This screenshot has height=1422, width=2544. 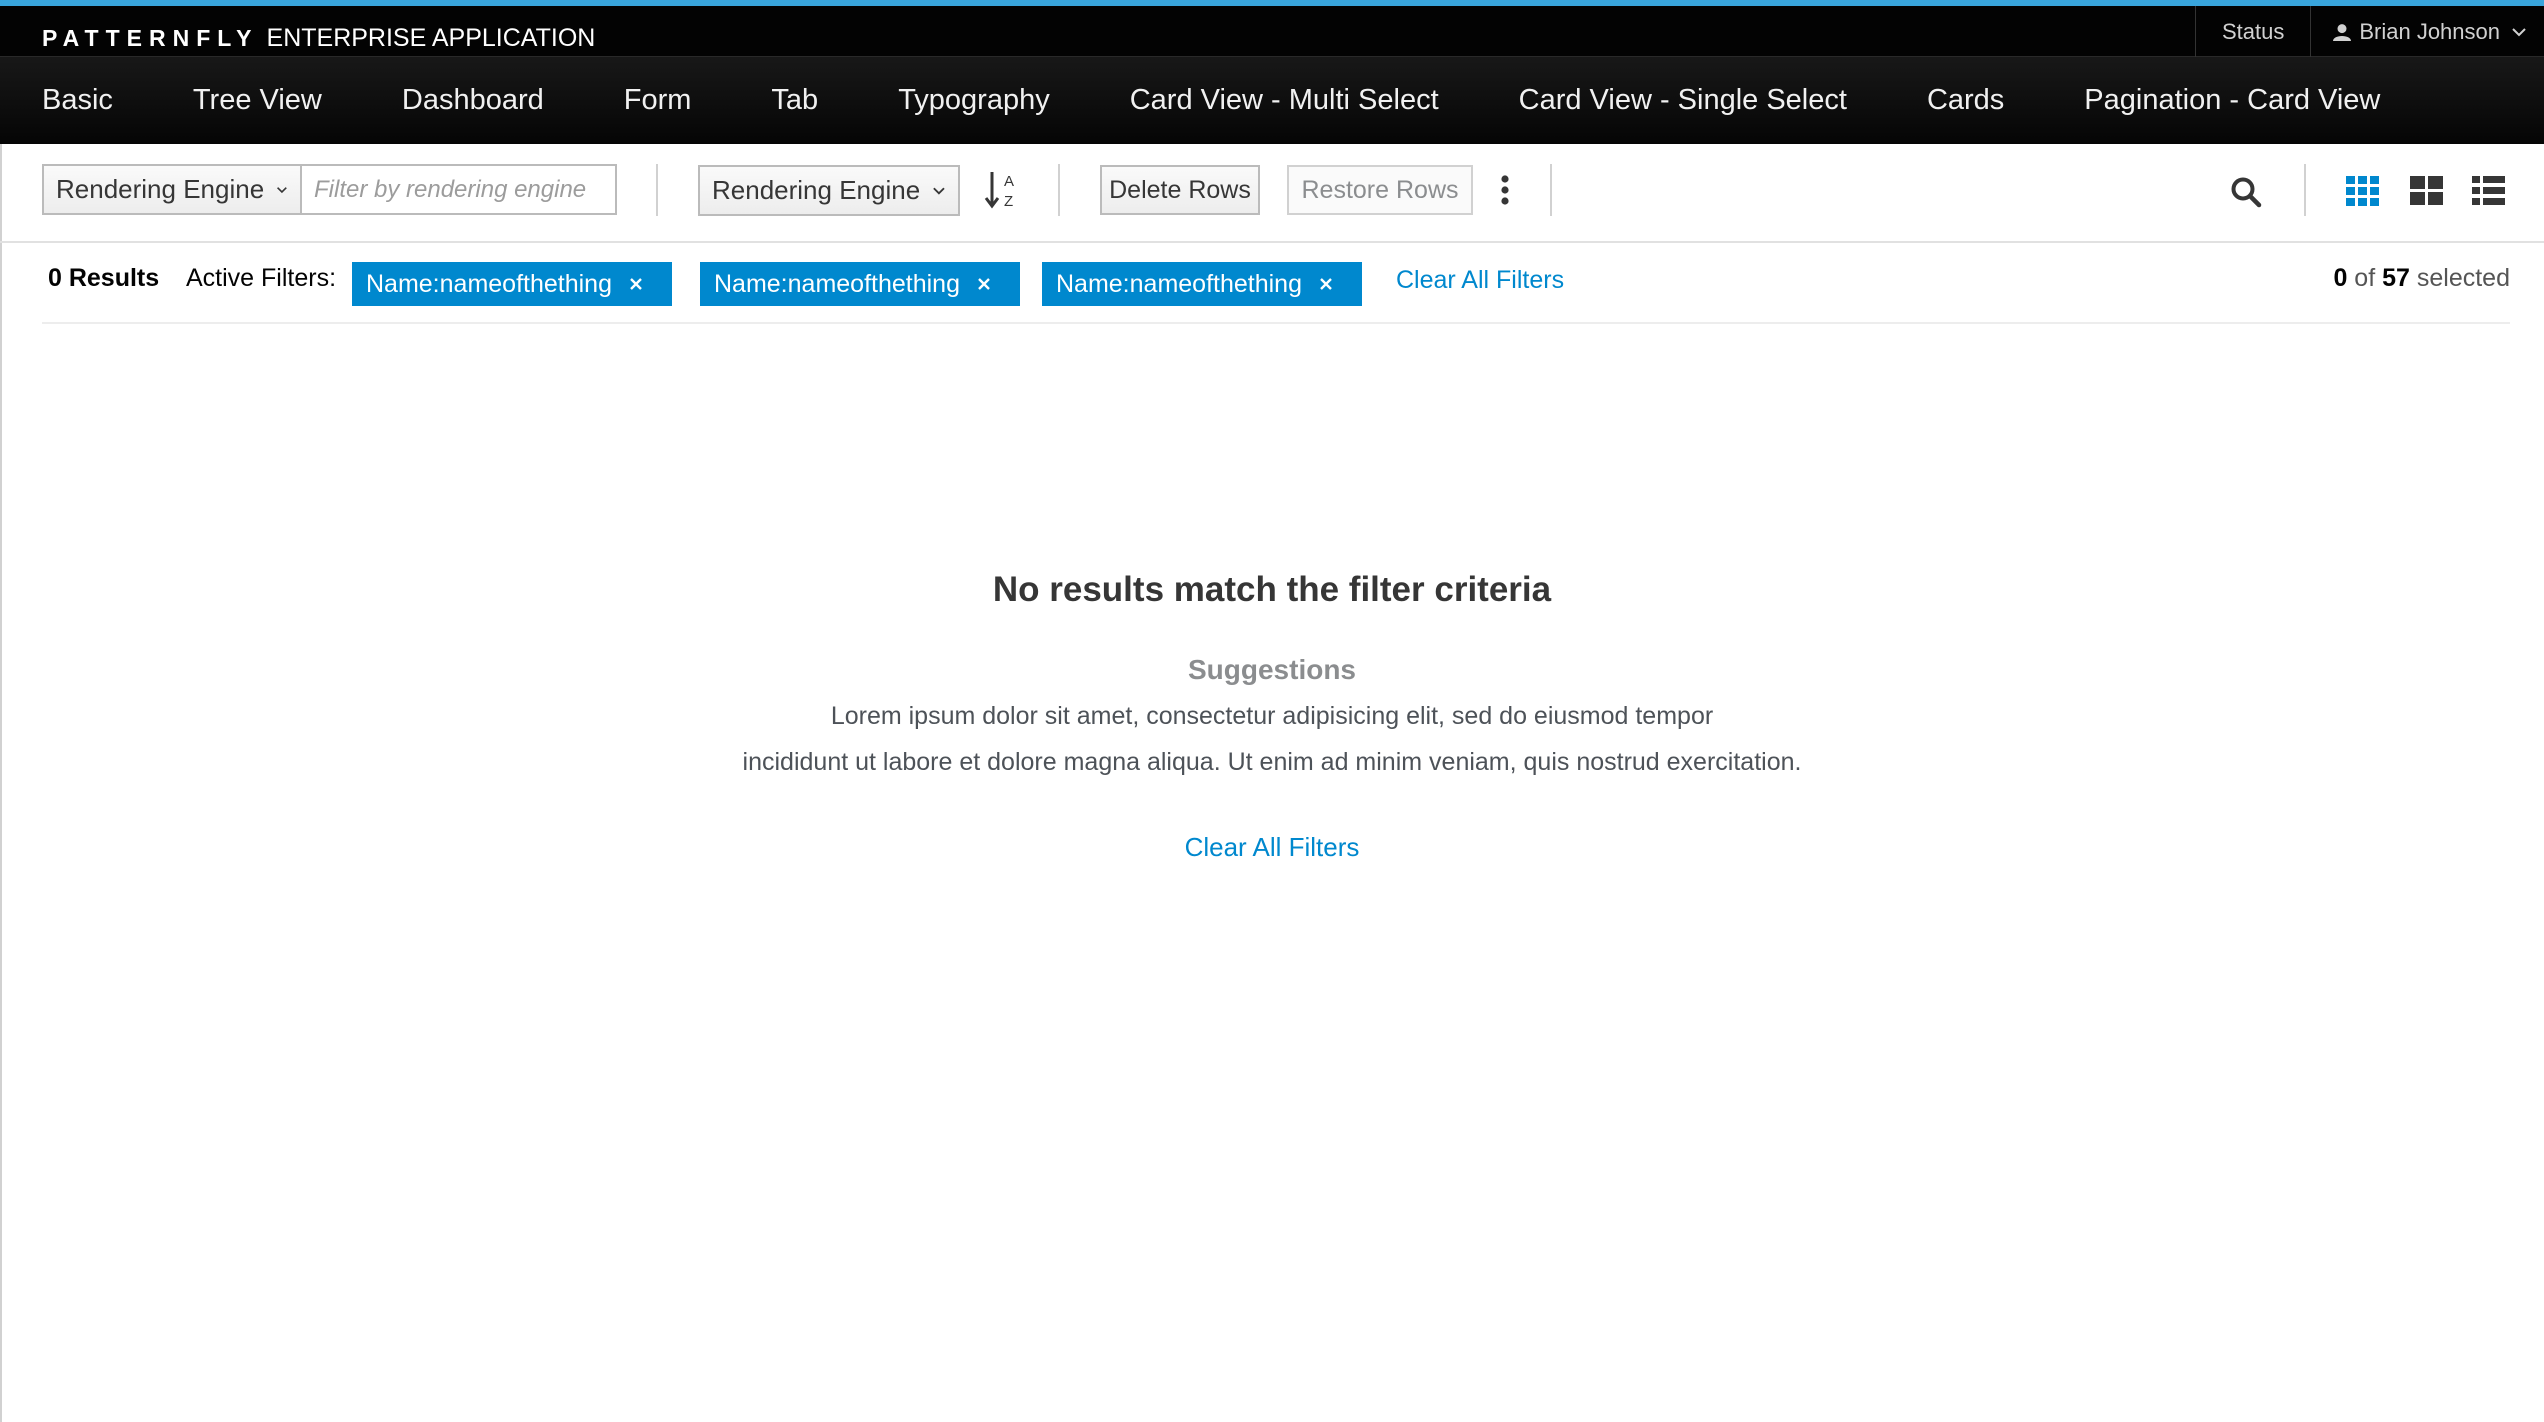 I want to click on empty-state-clear-filters-link: Clear All Filters, so click(x=1272, y=847).